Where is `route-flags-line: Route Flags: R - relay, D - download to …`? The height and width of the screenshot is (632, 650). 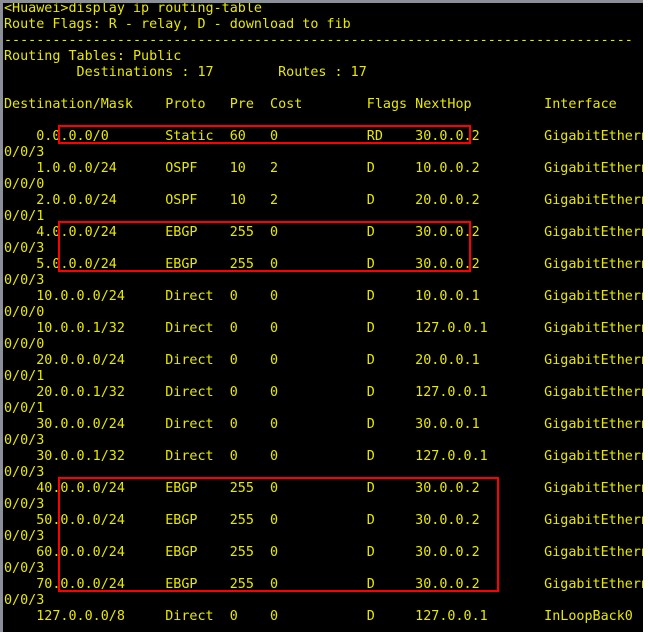 route-flags-line: Route Flags: R - relay, D - download to … is located at coordinates (177, 24).